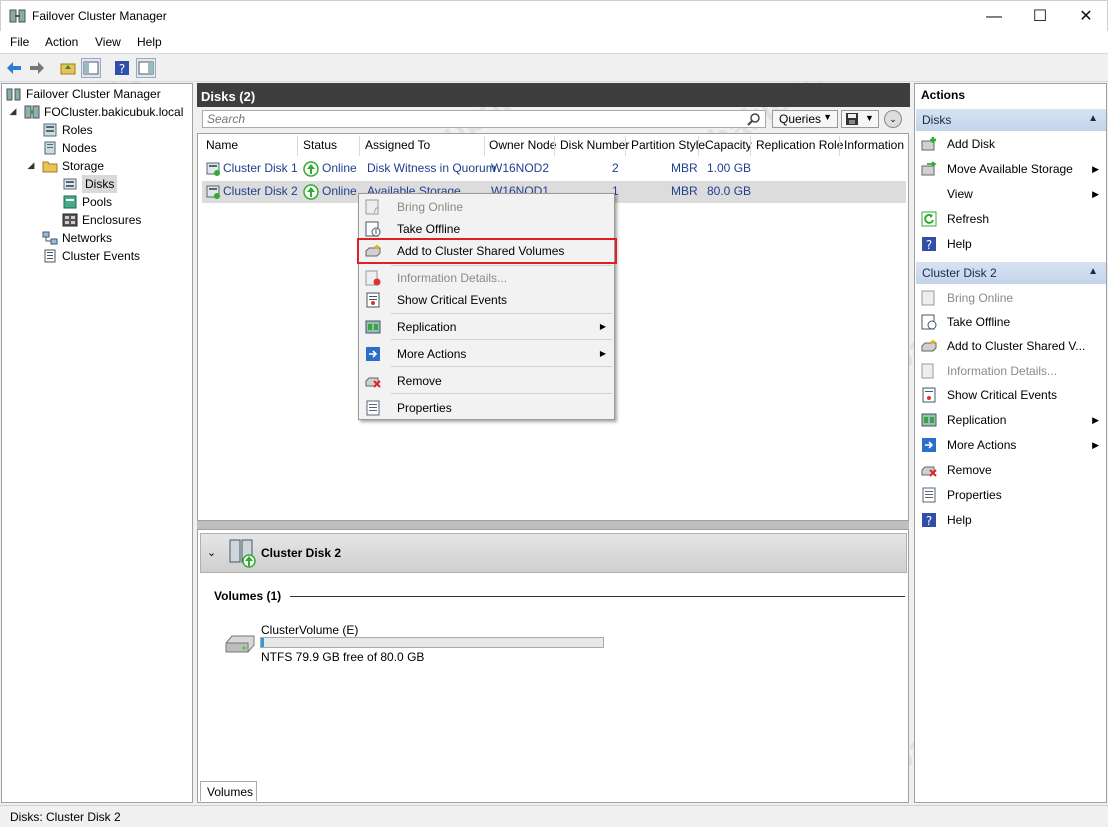 This screenshot has height=827, width=1108. What do you see at coordinates (100, 184) in the screenshot?
I see `tree-disks-label: Disks` at bounding box center [100, 184].